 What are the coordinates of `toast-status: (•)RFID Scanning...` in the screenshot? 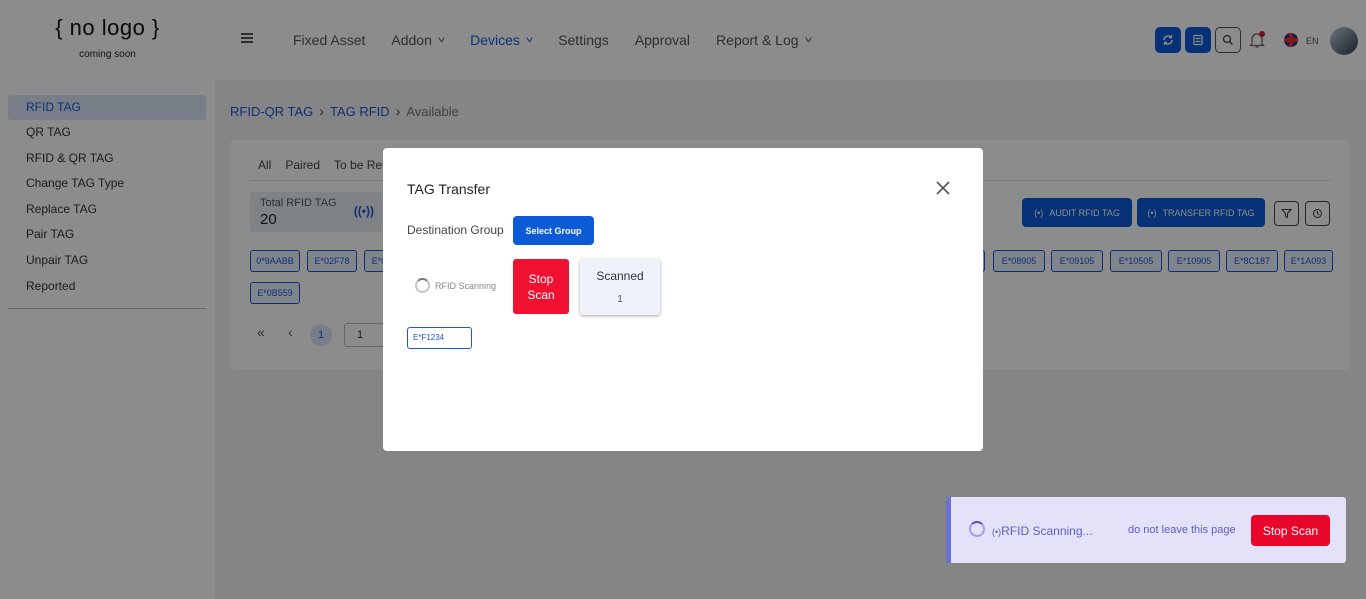 It's located at (1042, 531).